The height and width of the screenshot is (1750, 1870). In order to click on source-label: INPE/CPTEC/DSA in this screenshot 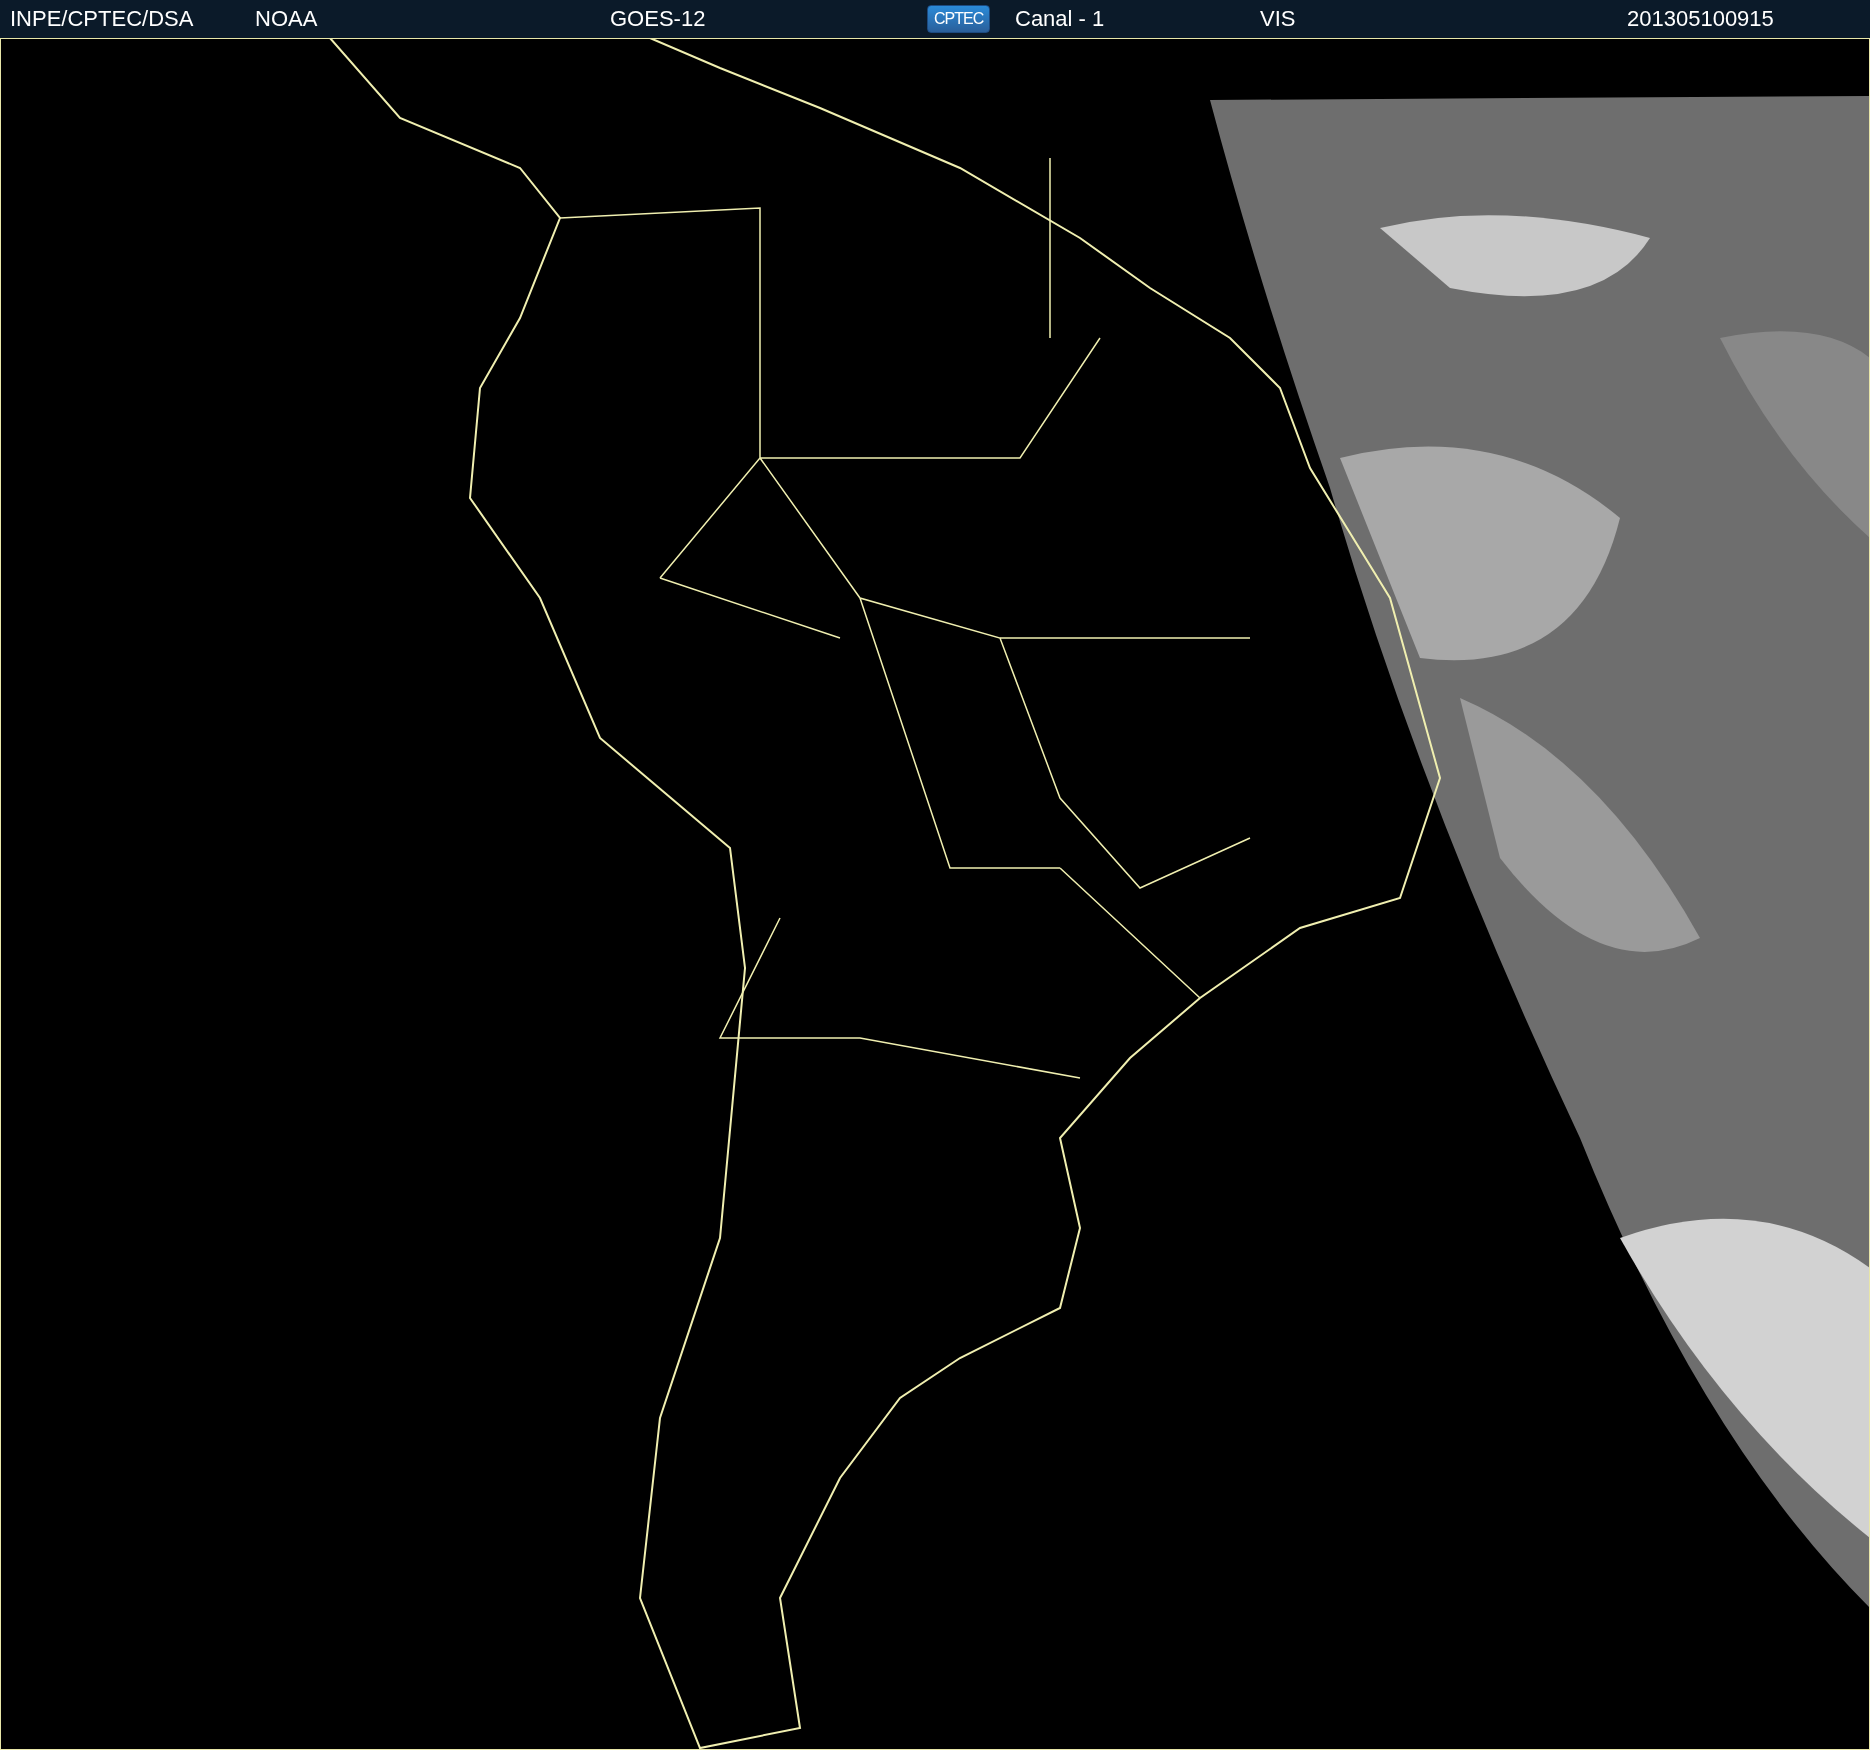, I will do `click(102, 19)`.